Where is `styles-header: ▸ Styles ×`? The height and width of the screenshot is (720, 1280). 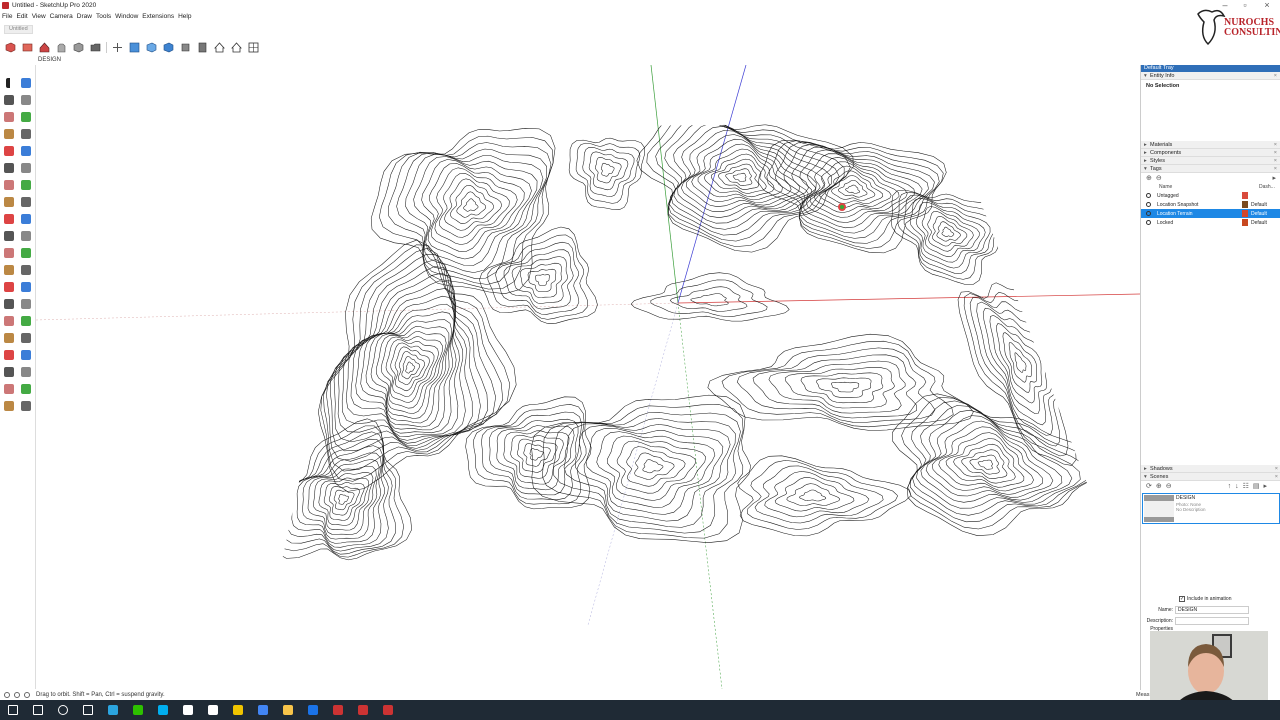 styles-header: ▸ Styles × is located at coordinates (1210, 161).